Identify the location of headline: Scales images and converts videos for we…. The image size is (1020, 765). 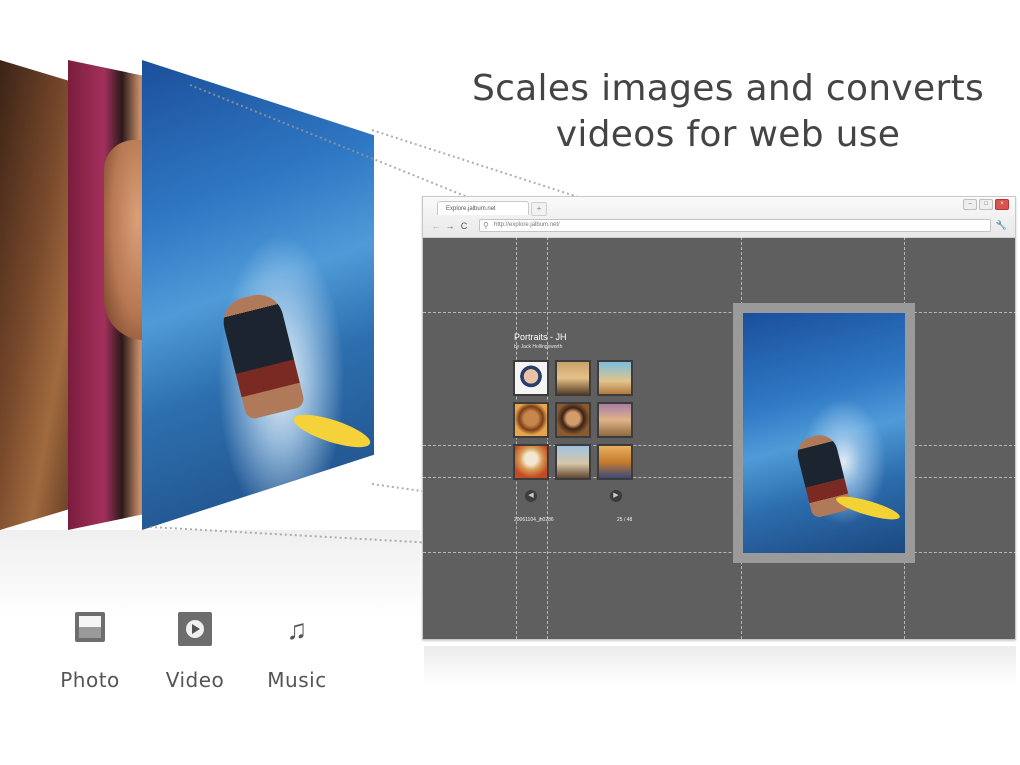
(728, 112).